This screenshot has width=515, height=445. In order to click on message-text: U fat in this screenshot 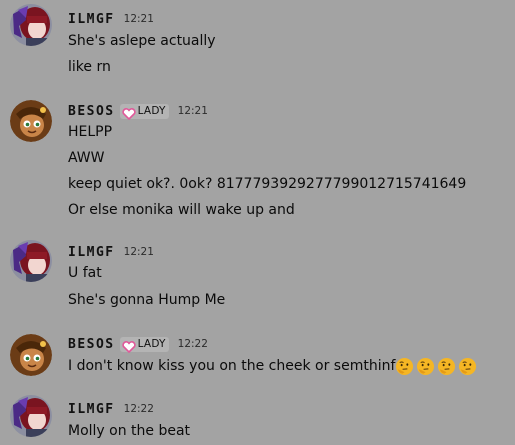, I will do `click(85, 273)`.